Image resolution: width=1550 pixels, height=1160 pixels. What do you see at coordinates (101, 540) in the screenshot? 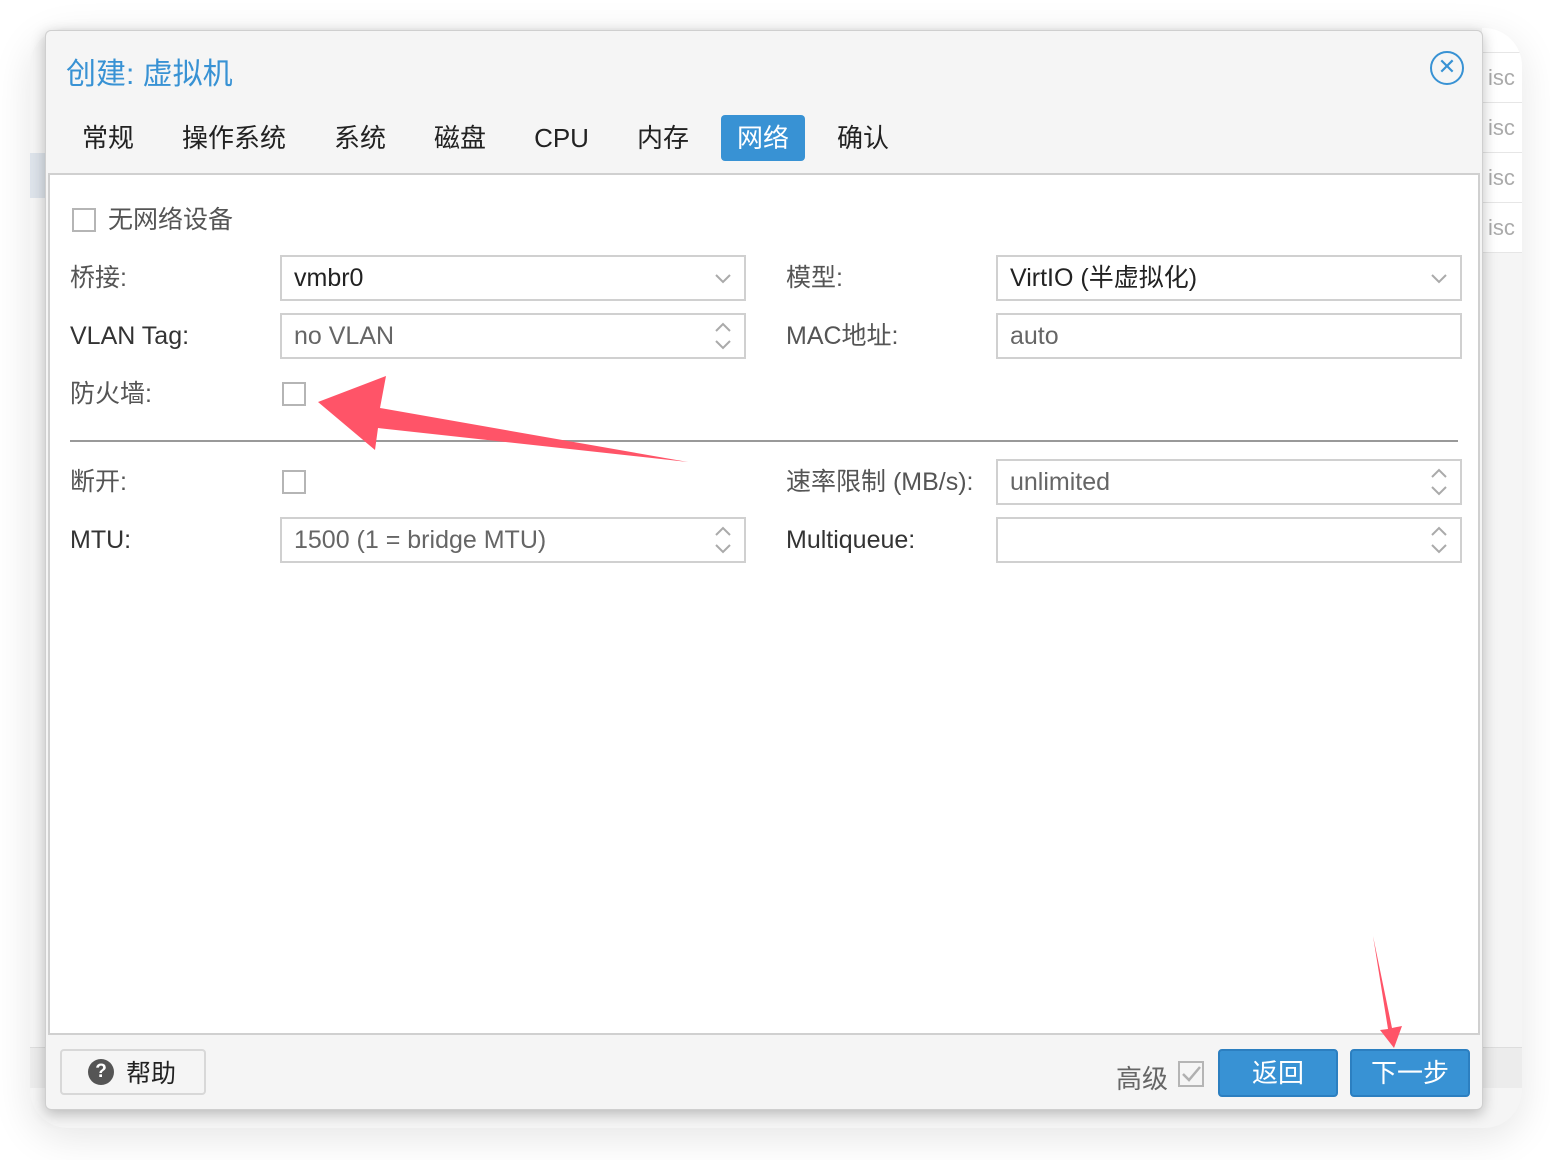
I see `mtu-label: MTU:` at bounding box center [101, 540].